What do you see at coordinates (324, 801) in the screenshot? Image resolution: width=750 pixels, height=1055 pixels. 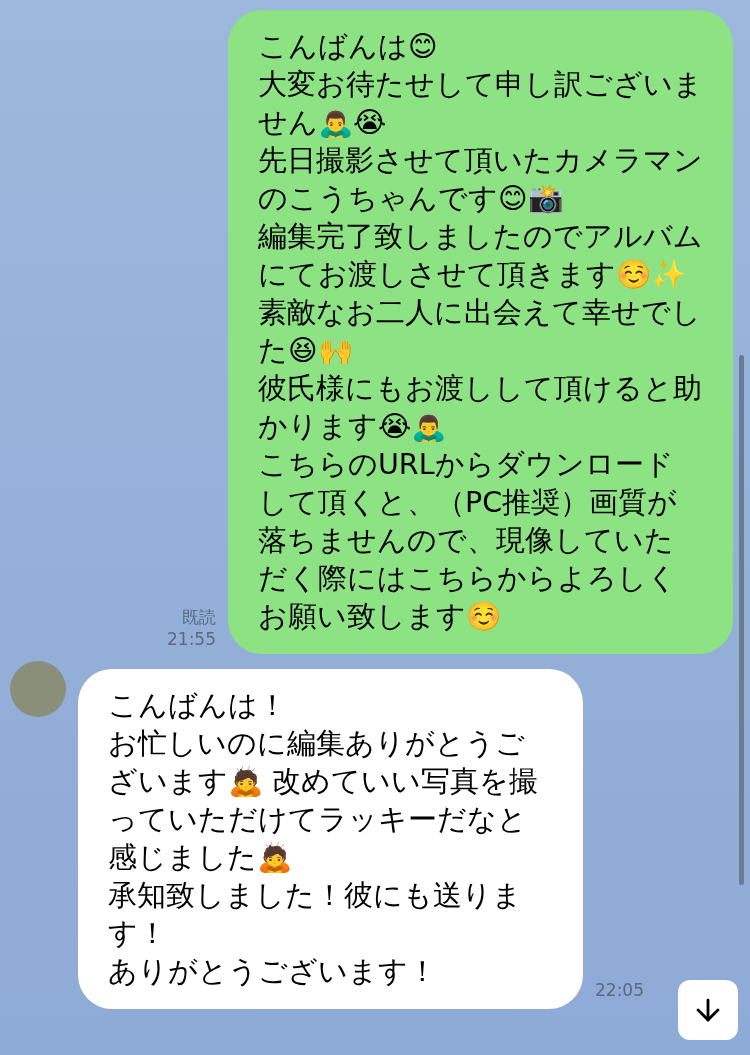 I see `message-text: お忙しいのに編集ありがとうございます🙇 改めていい写真を撮っていただけてラッキーだなと感じました🙇` at bounding box center [324, 801].